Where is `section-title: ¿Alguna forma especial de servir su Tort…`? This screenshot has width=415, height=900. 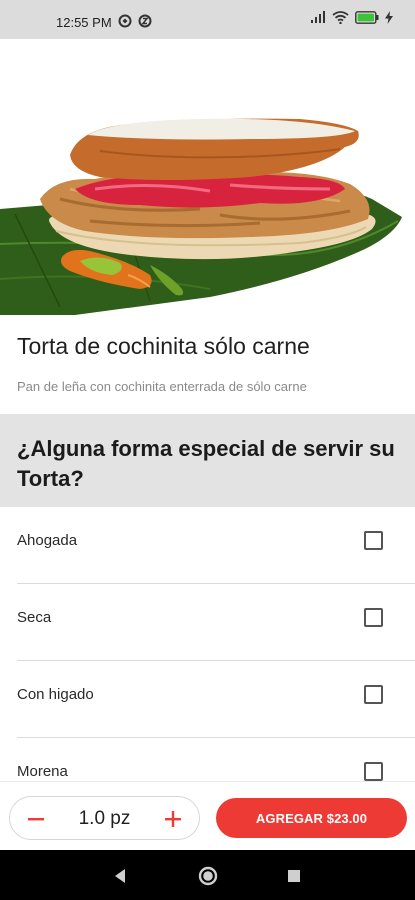
section-title: ¿Alguna forma especial de servir su Tort… is located at coordinates (206, 463).